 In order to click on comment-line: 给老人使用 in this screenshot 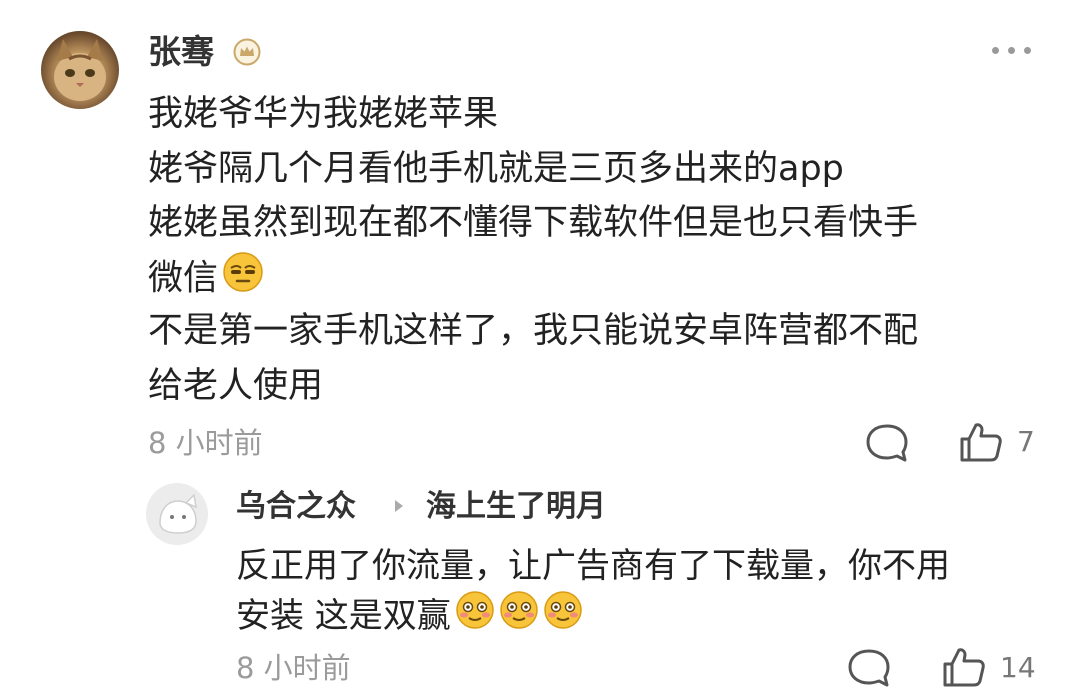, I will do `click(236, 386)`.